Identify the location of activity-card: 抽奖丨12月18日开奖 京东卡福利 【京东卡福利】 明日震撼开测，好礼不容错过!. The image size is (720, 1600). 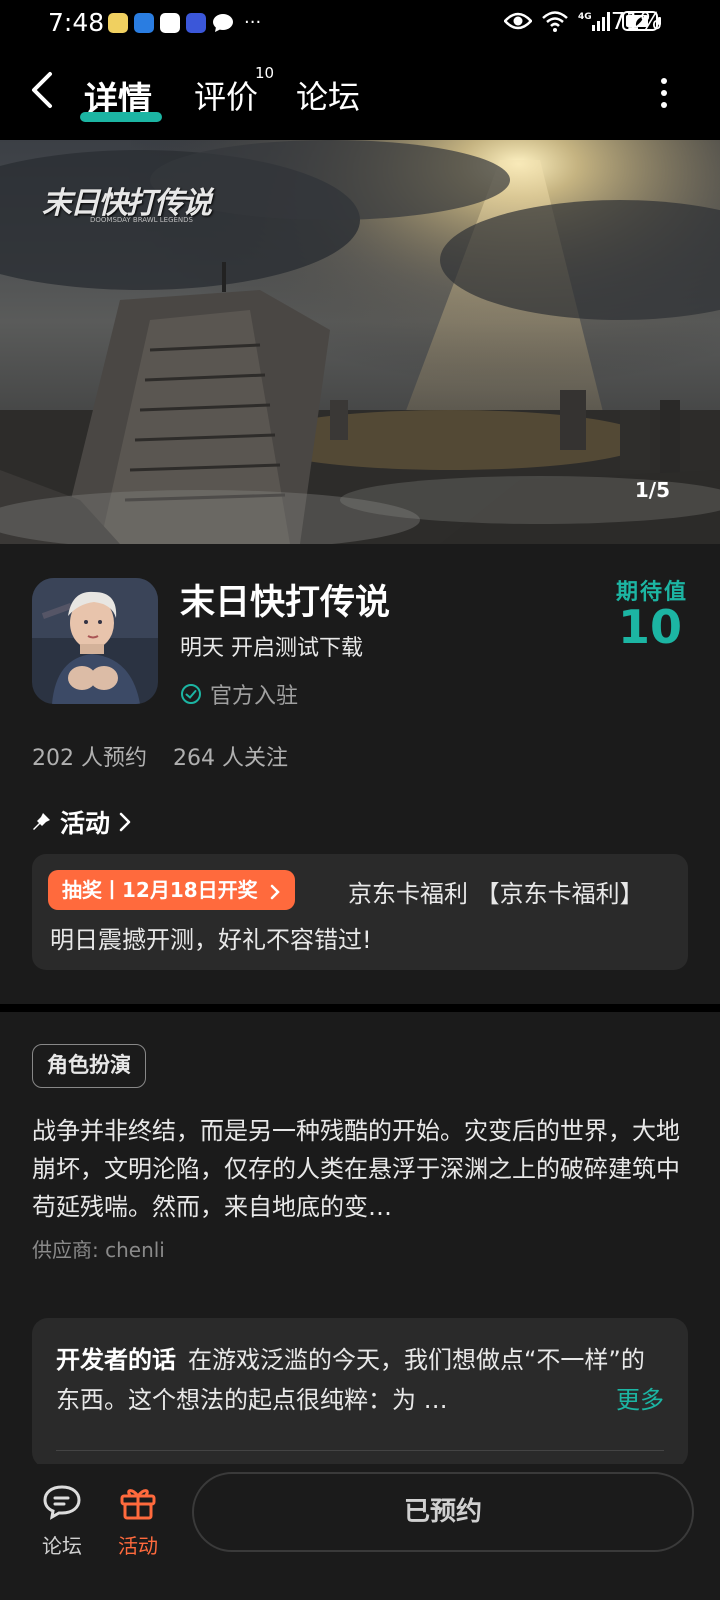
(360, 912).